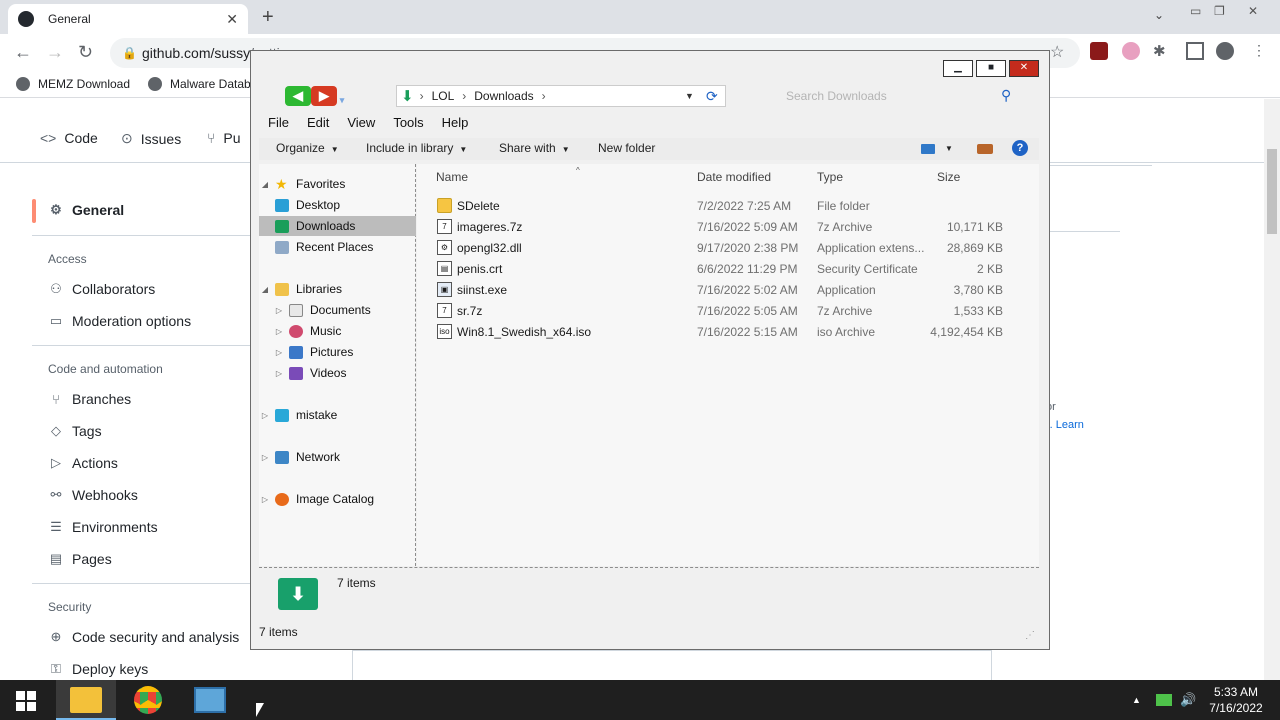 This screenshot has width=1280, height=720. I want to click on tab-issues: ⊙ Issues, so click(151, 138).